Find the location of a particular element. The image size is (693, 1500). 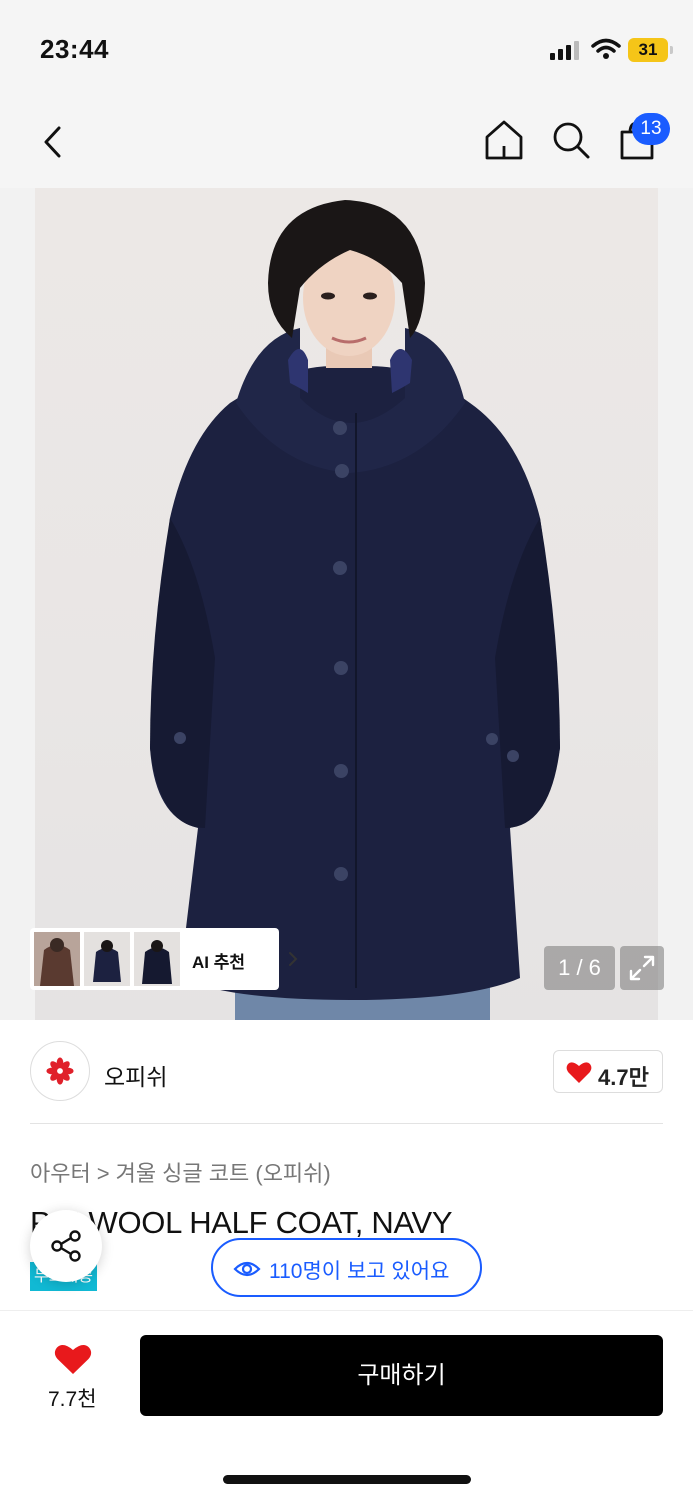

live-viewers-pill: 110명이 보고 있어요 is located at coordinates (346, 1267).